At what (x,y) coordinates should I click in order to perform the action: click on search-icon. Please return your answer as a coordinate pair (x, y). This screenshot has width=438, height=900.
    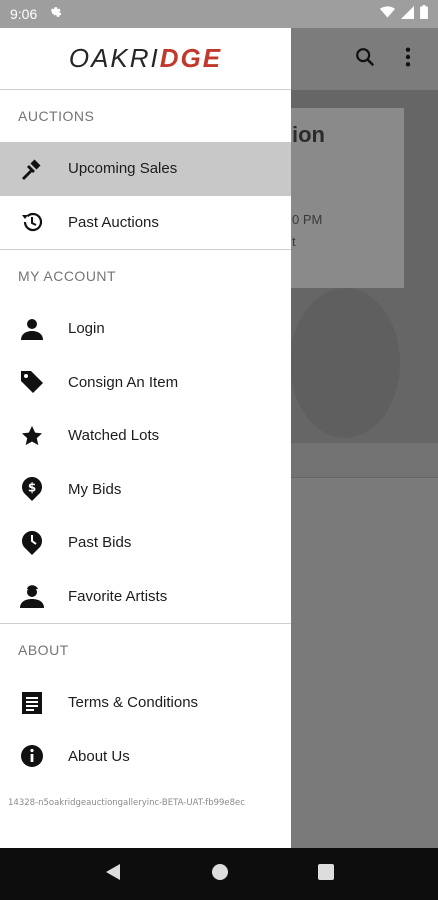
    Looking at the image, I should click on (365, 59).